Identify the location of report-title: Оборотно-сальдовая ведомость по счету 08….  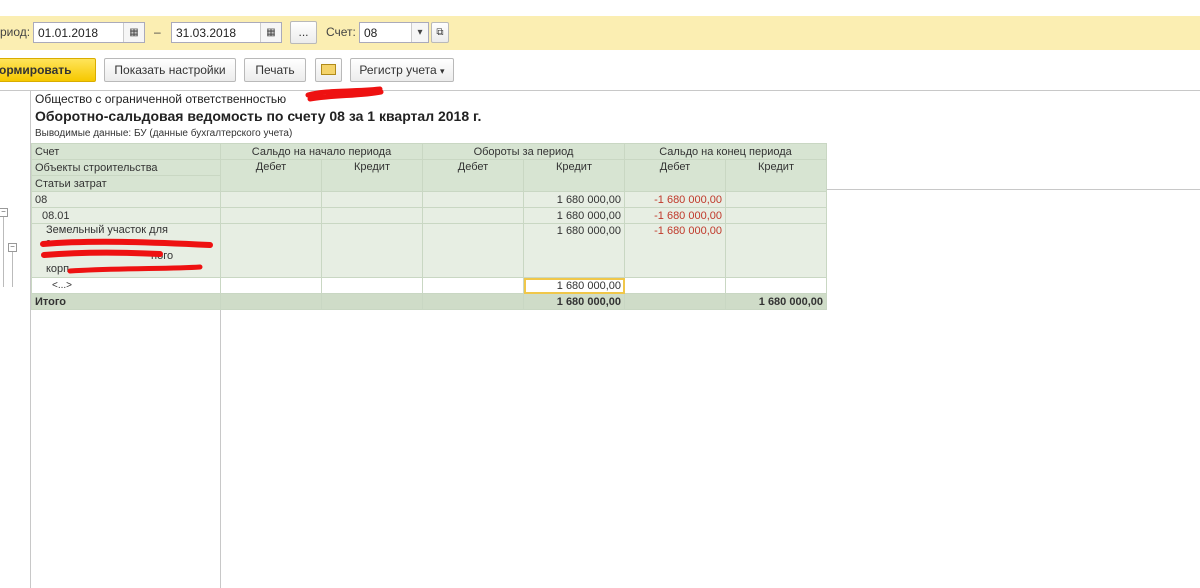
(258, 116).